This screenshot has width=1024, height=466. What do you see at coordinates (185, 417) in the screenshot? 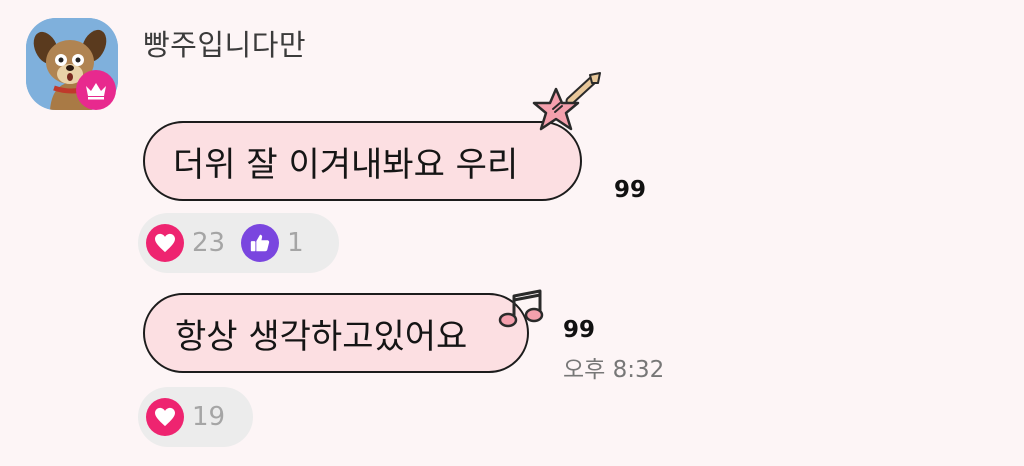
I see `reaction-heart: 19` at bounding box center [185, 417].